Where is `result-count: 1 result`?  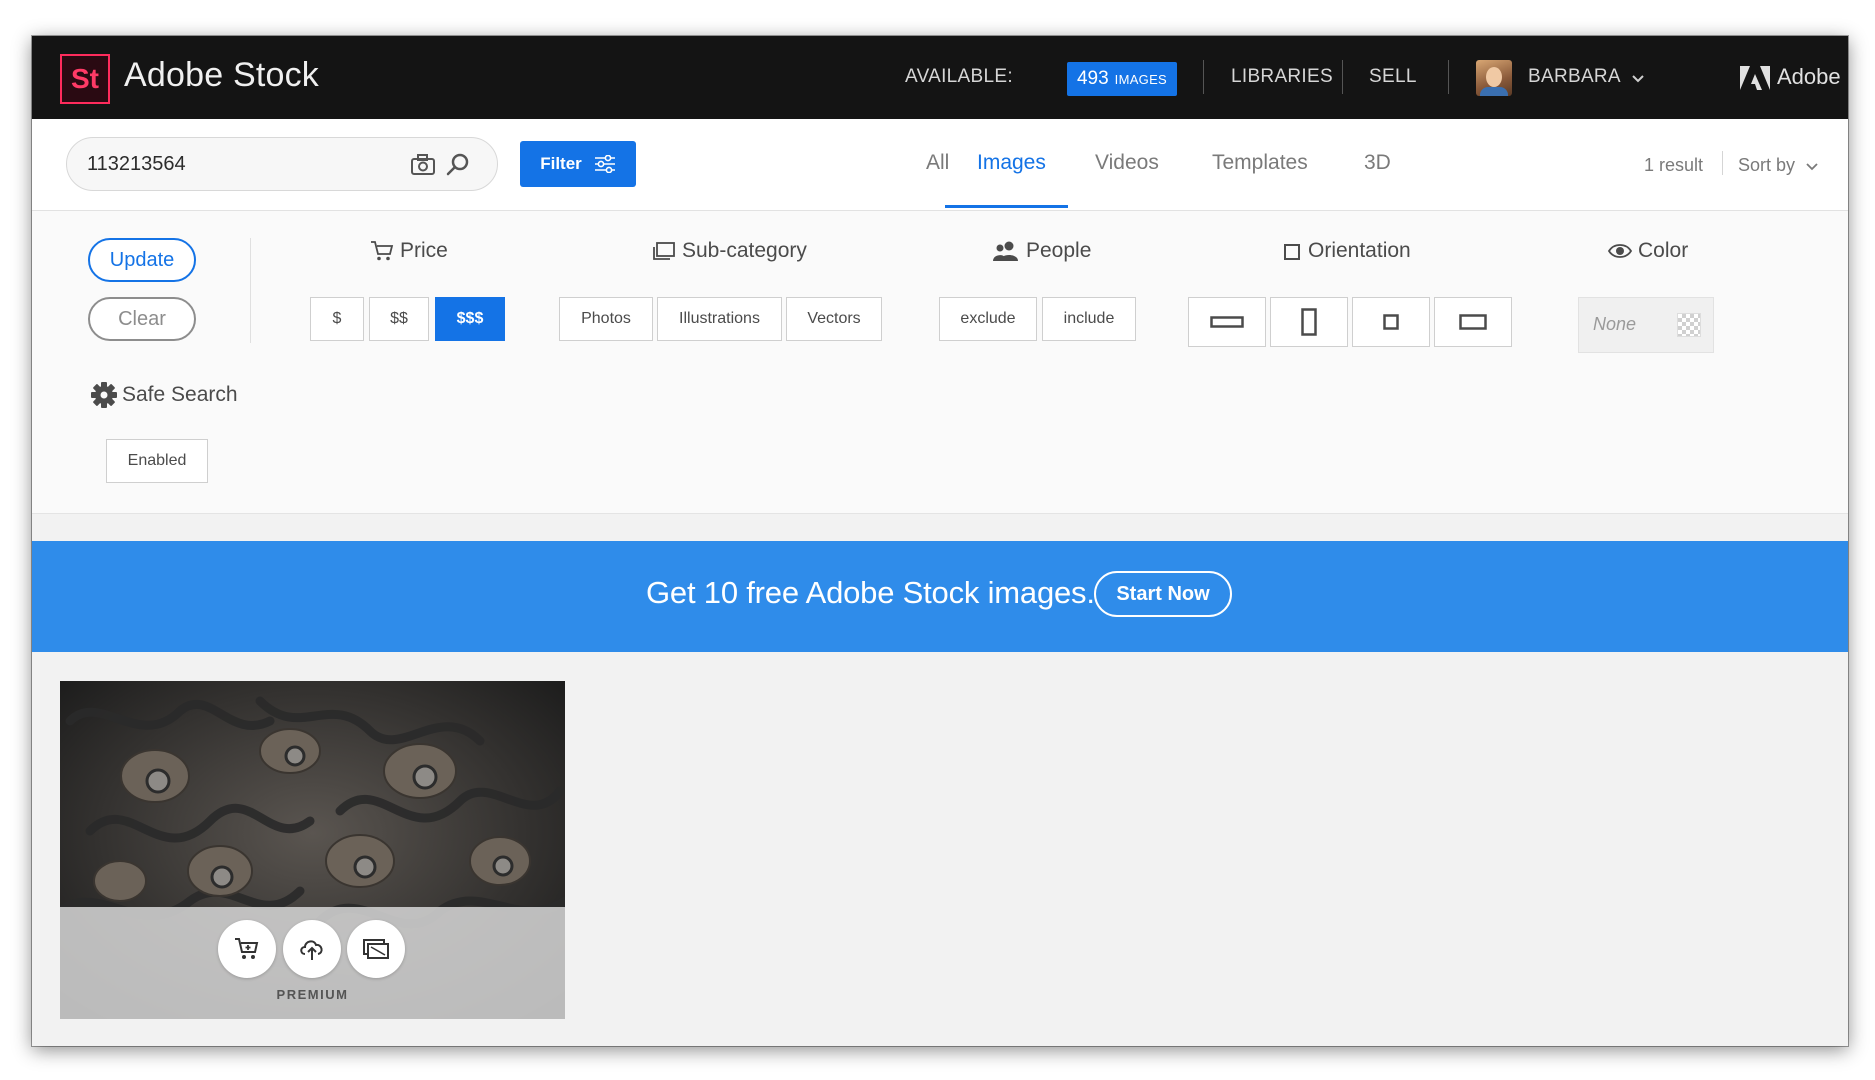 result-count: 1 result is located at coordinates (1674, 165).